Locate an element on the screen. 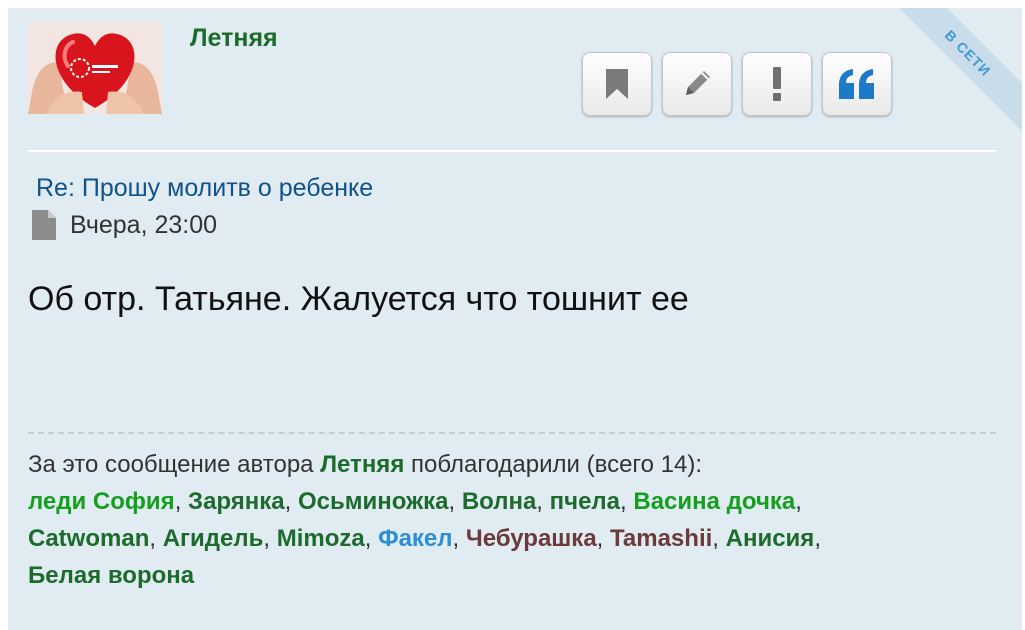  thanks-user: пчела is located at coordinates (585, 501).